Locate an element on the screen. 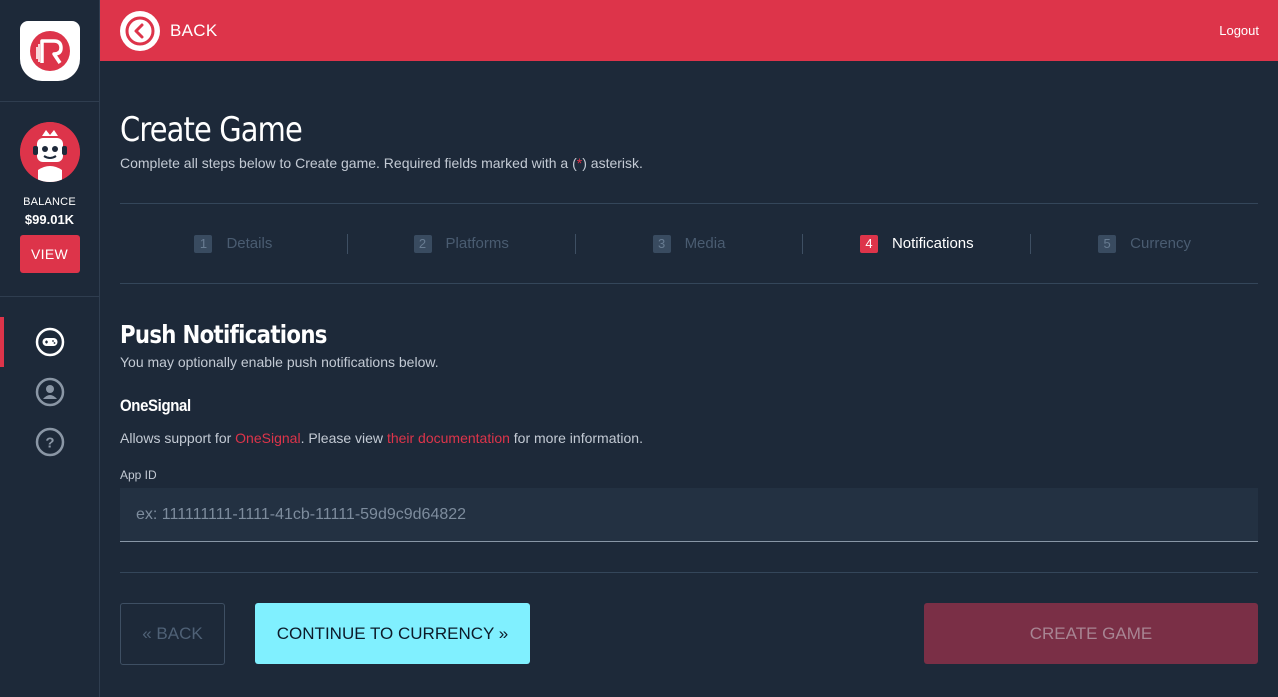  documentation-link: their documentation is located at coordinates (448, 438).